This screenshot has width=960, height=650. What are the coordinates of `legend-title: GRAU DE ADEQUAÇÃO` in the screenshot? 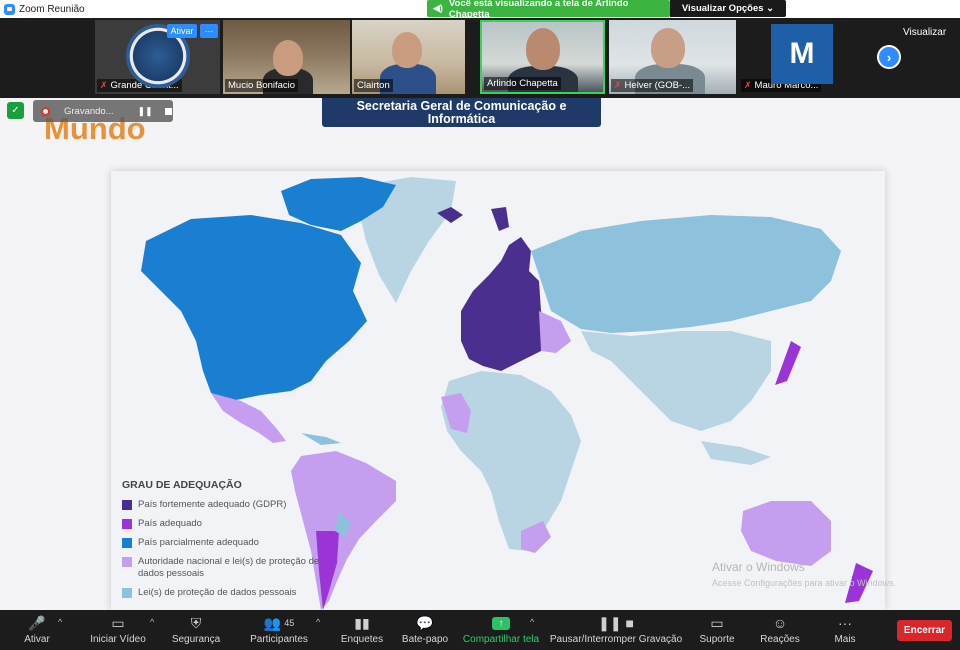 It's located at (182, 485).